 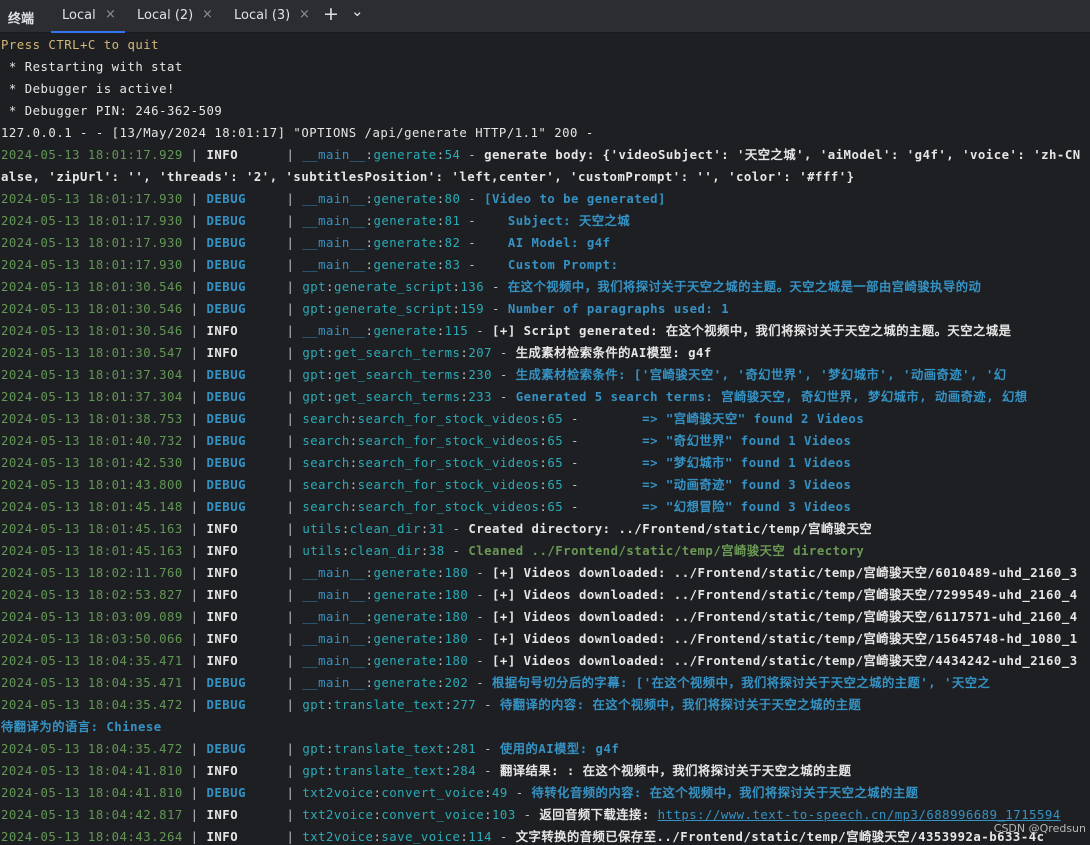 I want to click on log-lineno: 49, so click(x=500, y=793).